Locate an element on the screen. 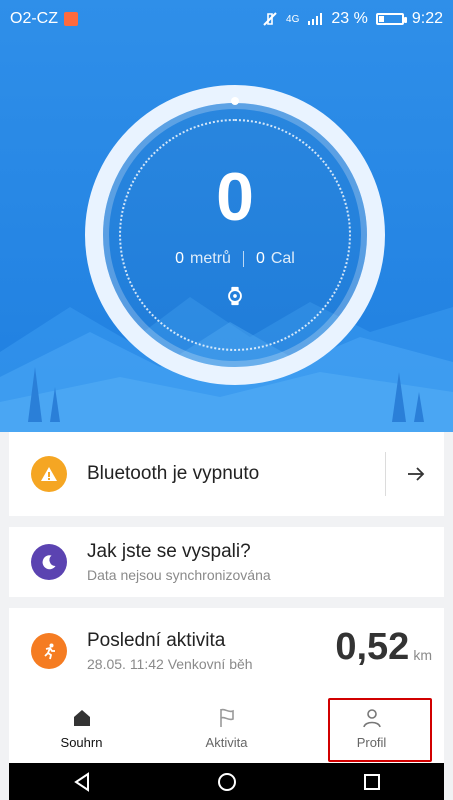  watch-icon is located at coordinates (235, 296).